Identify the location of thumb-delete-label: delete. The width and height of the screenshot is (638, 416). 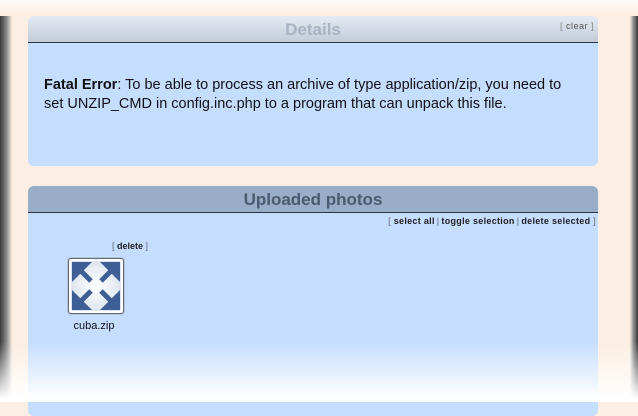
(130, 246).